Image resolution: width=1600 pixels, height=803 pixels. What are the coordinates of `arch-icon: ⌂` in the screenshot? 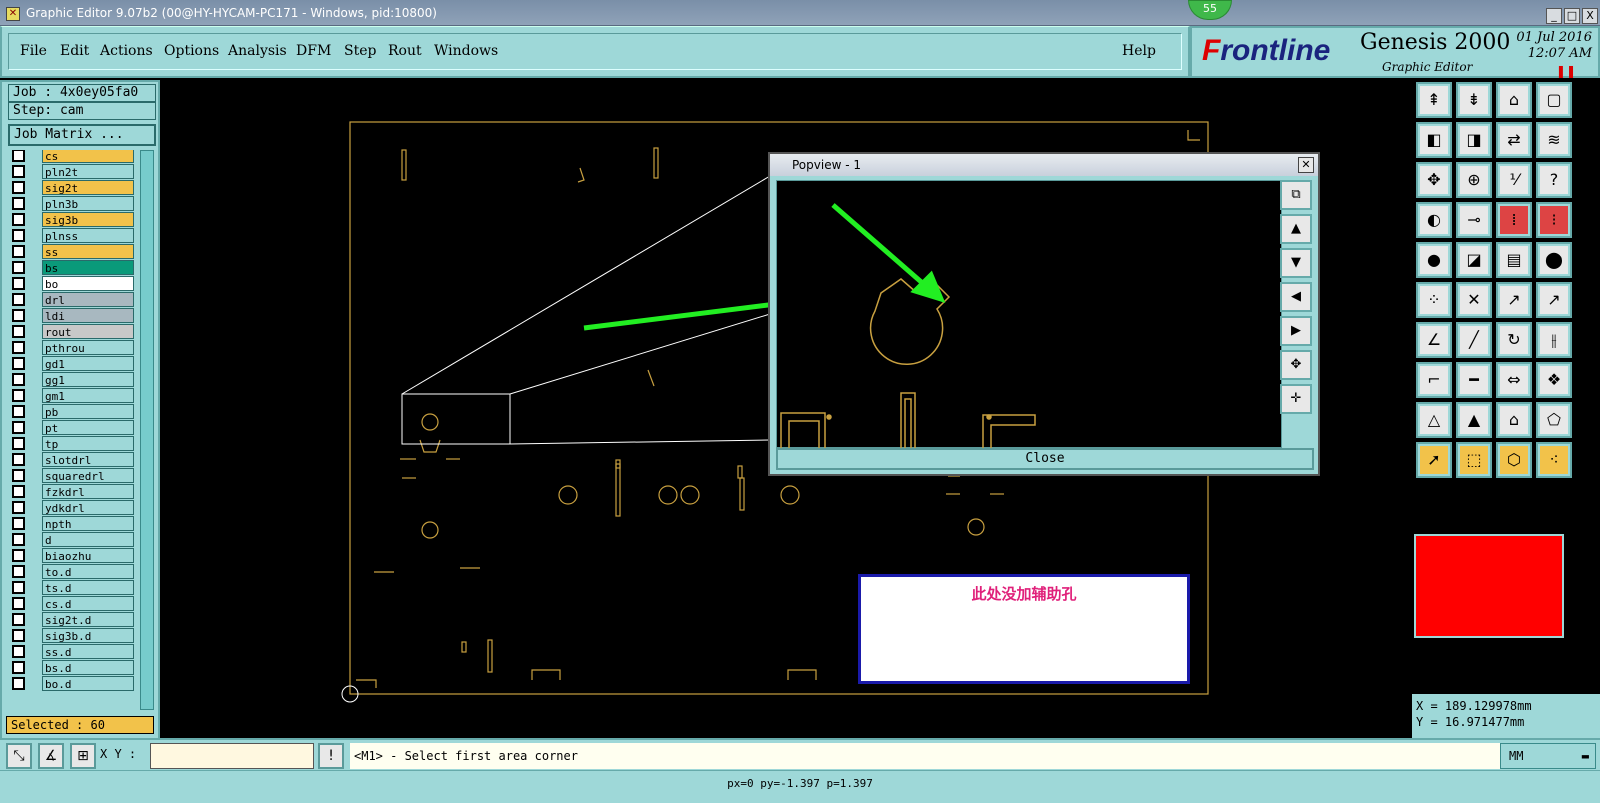 It's located at (1514, 420).